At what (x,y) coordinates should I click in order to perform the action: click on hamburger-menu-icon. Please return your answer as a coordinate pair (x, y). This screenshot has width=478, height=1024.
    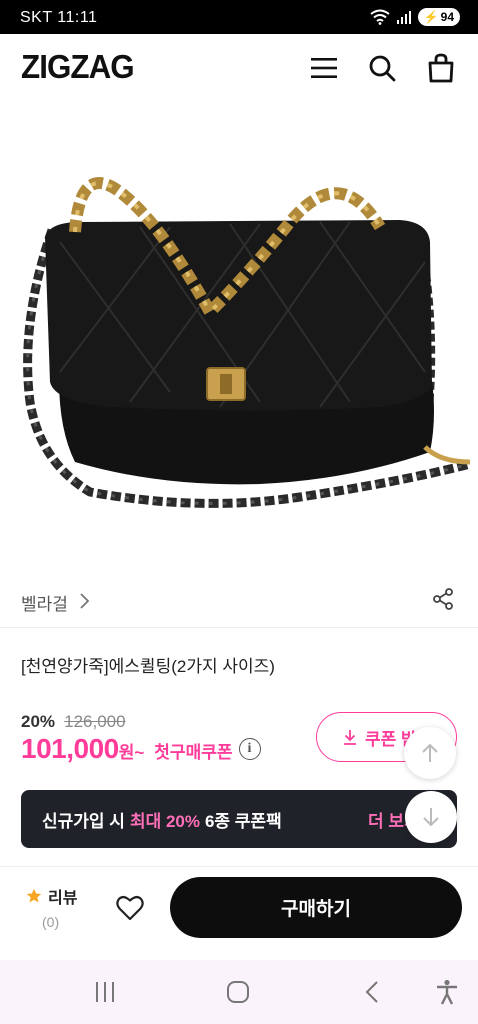
    Looking at the image, I should click on (324, 68).